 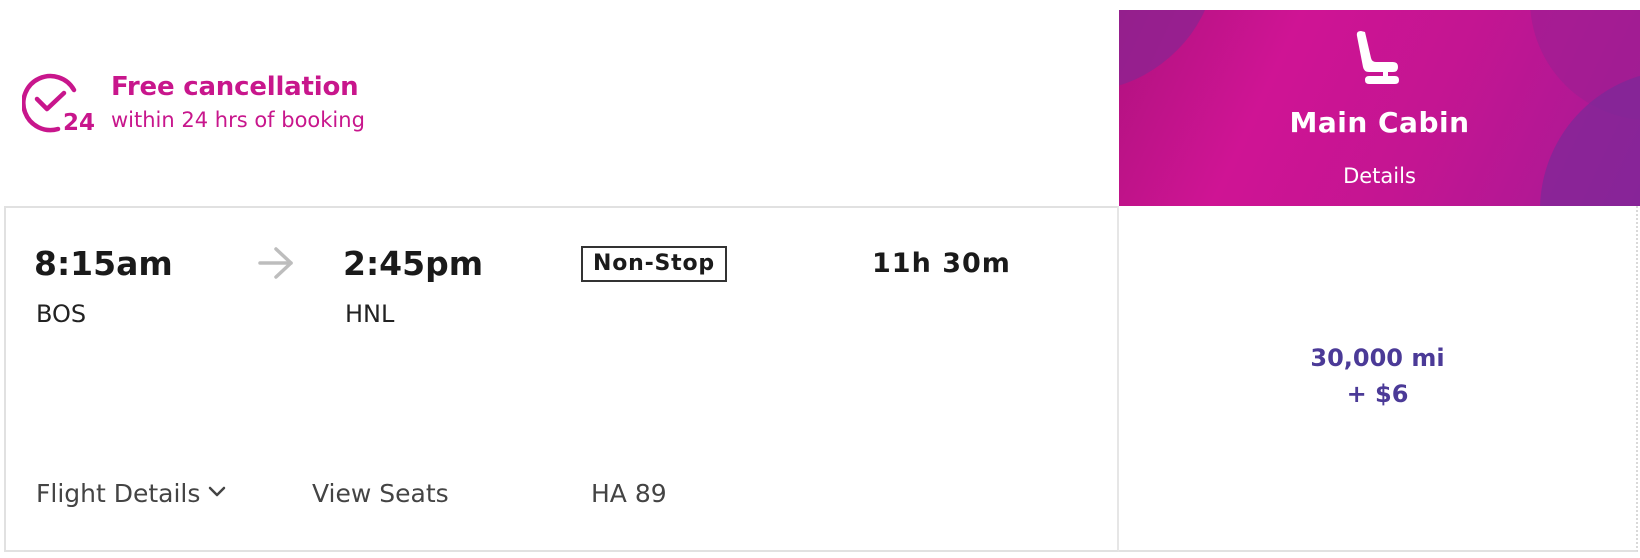 I want to click on departure-time: 8:15am, so click(x=103, y=263).